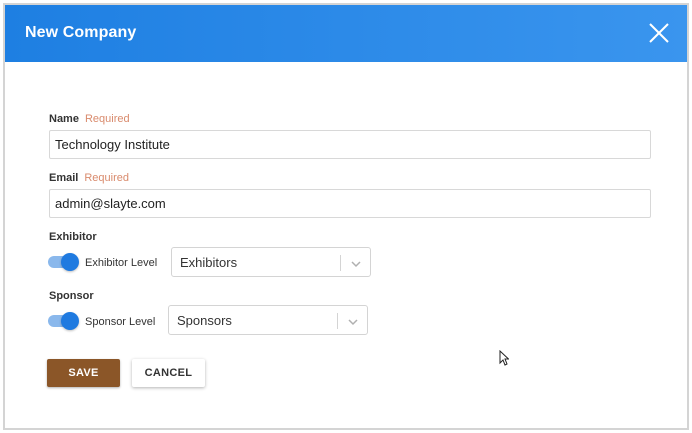  Describe the element at coordinates (120, 322) in the screenshot. I see `sponsor-level-label: Sponsor Level` at that location.